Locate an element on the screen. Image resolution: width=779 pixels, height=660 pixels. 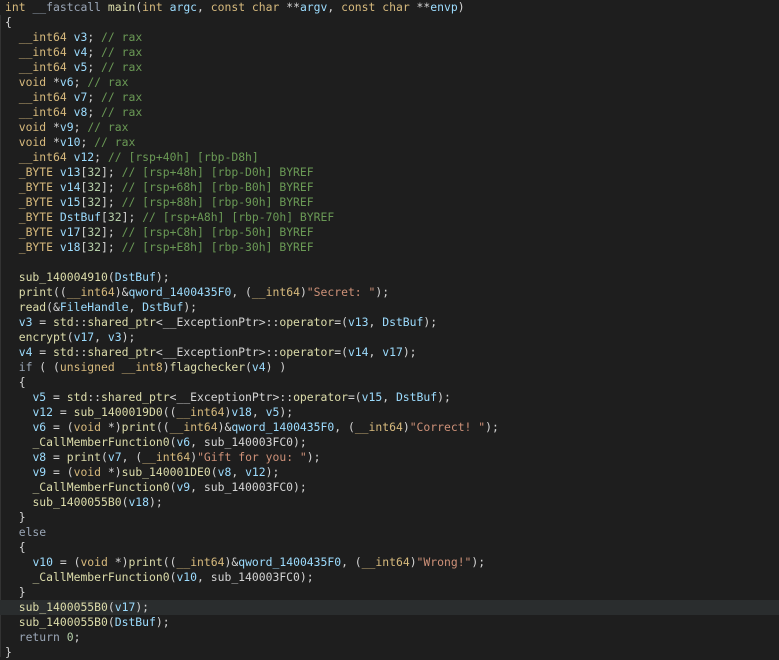
code-line: sub_140004910(DstBuf); is located at coordinates (389, 277).